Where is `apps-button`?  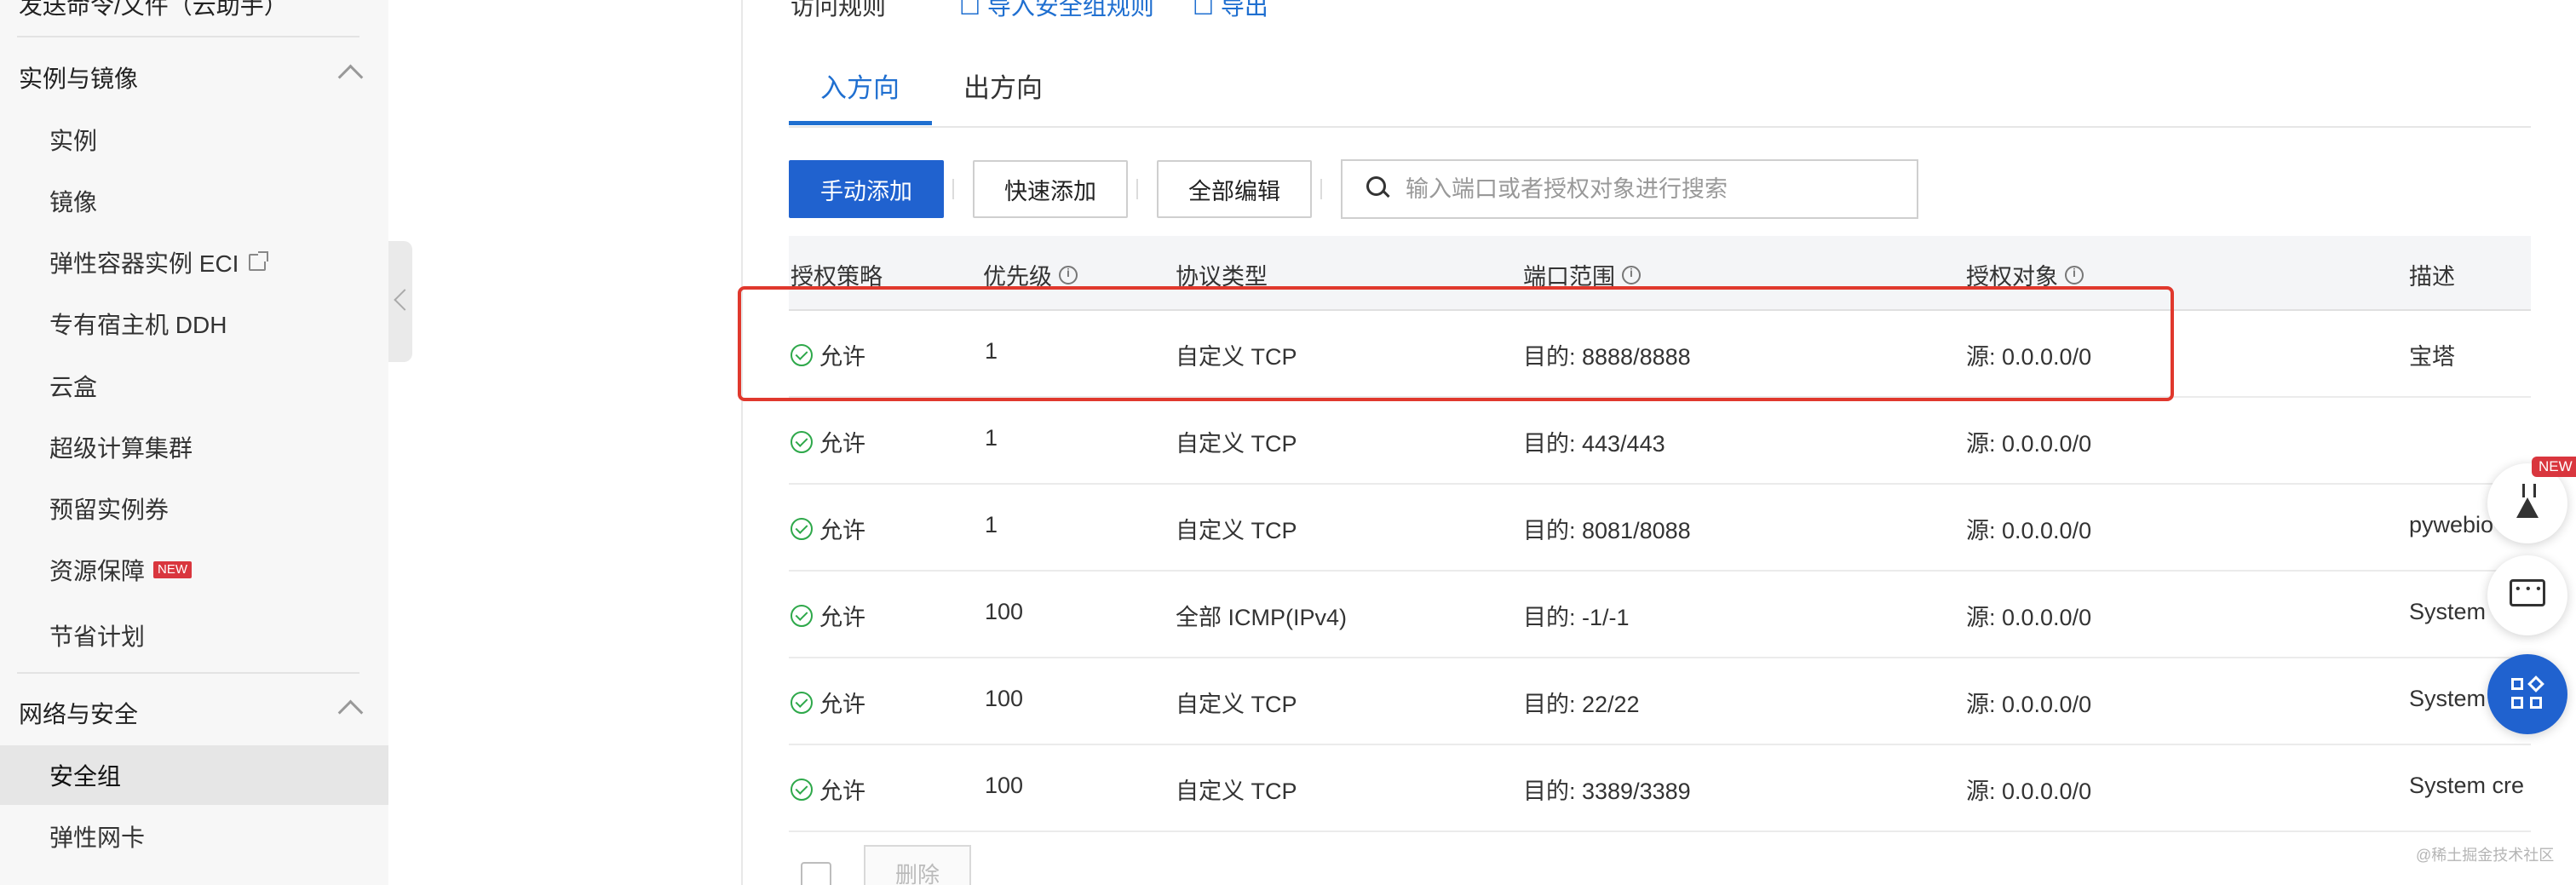
apps-button is located at coordinates (2527, 694).